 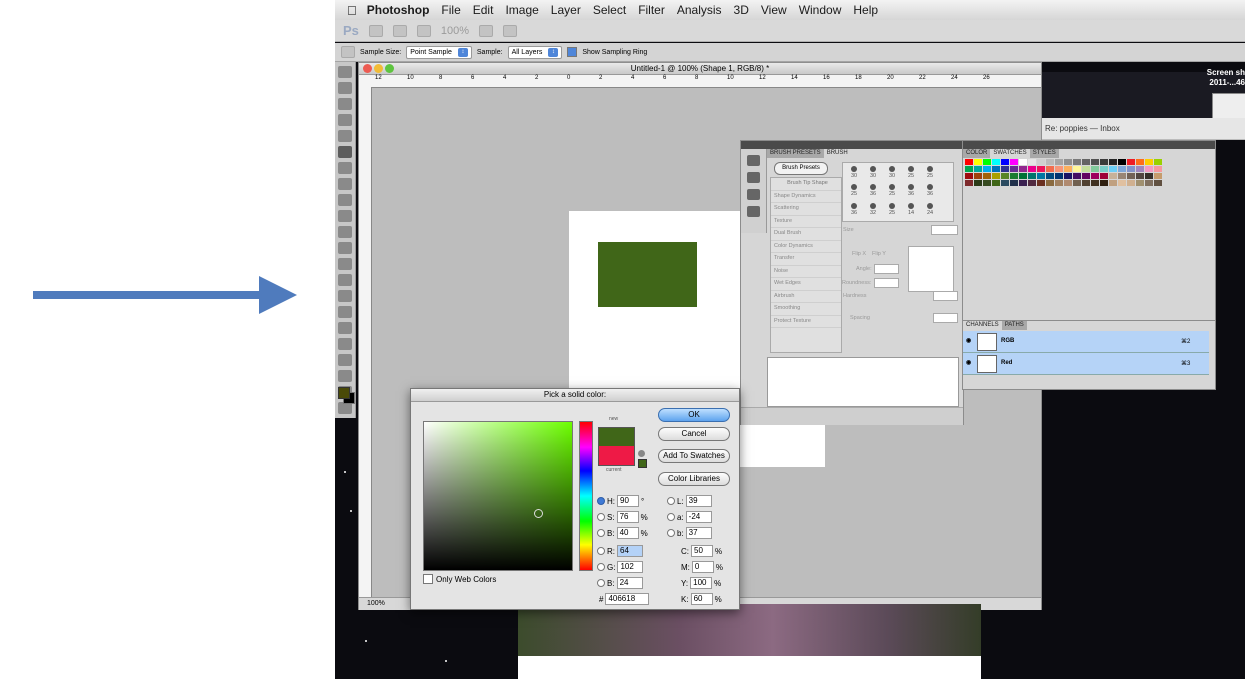 What do you see at coordinates (702, 567) in the screenshot?
I see `magenta-input: 0` at bounding box center [702, 567].